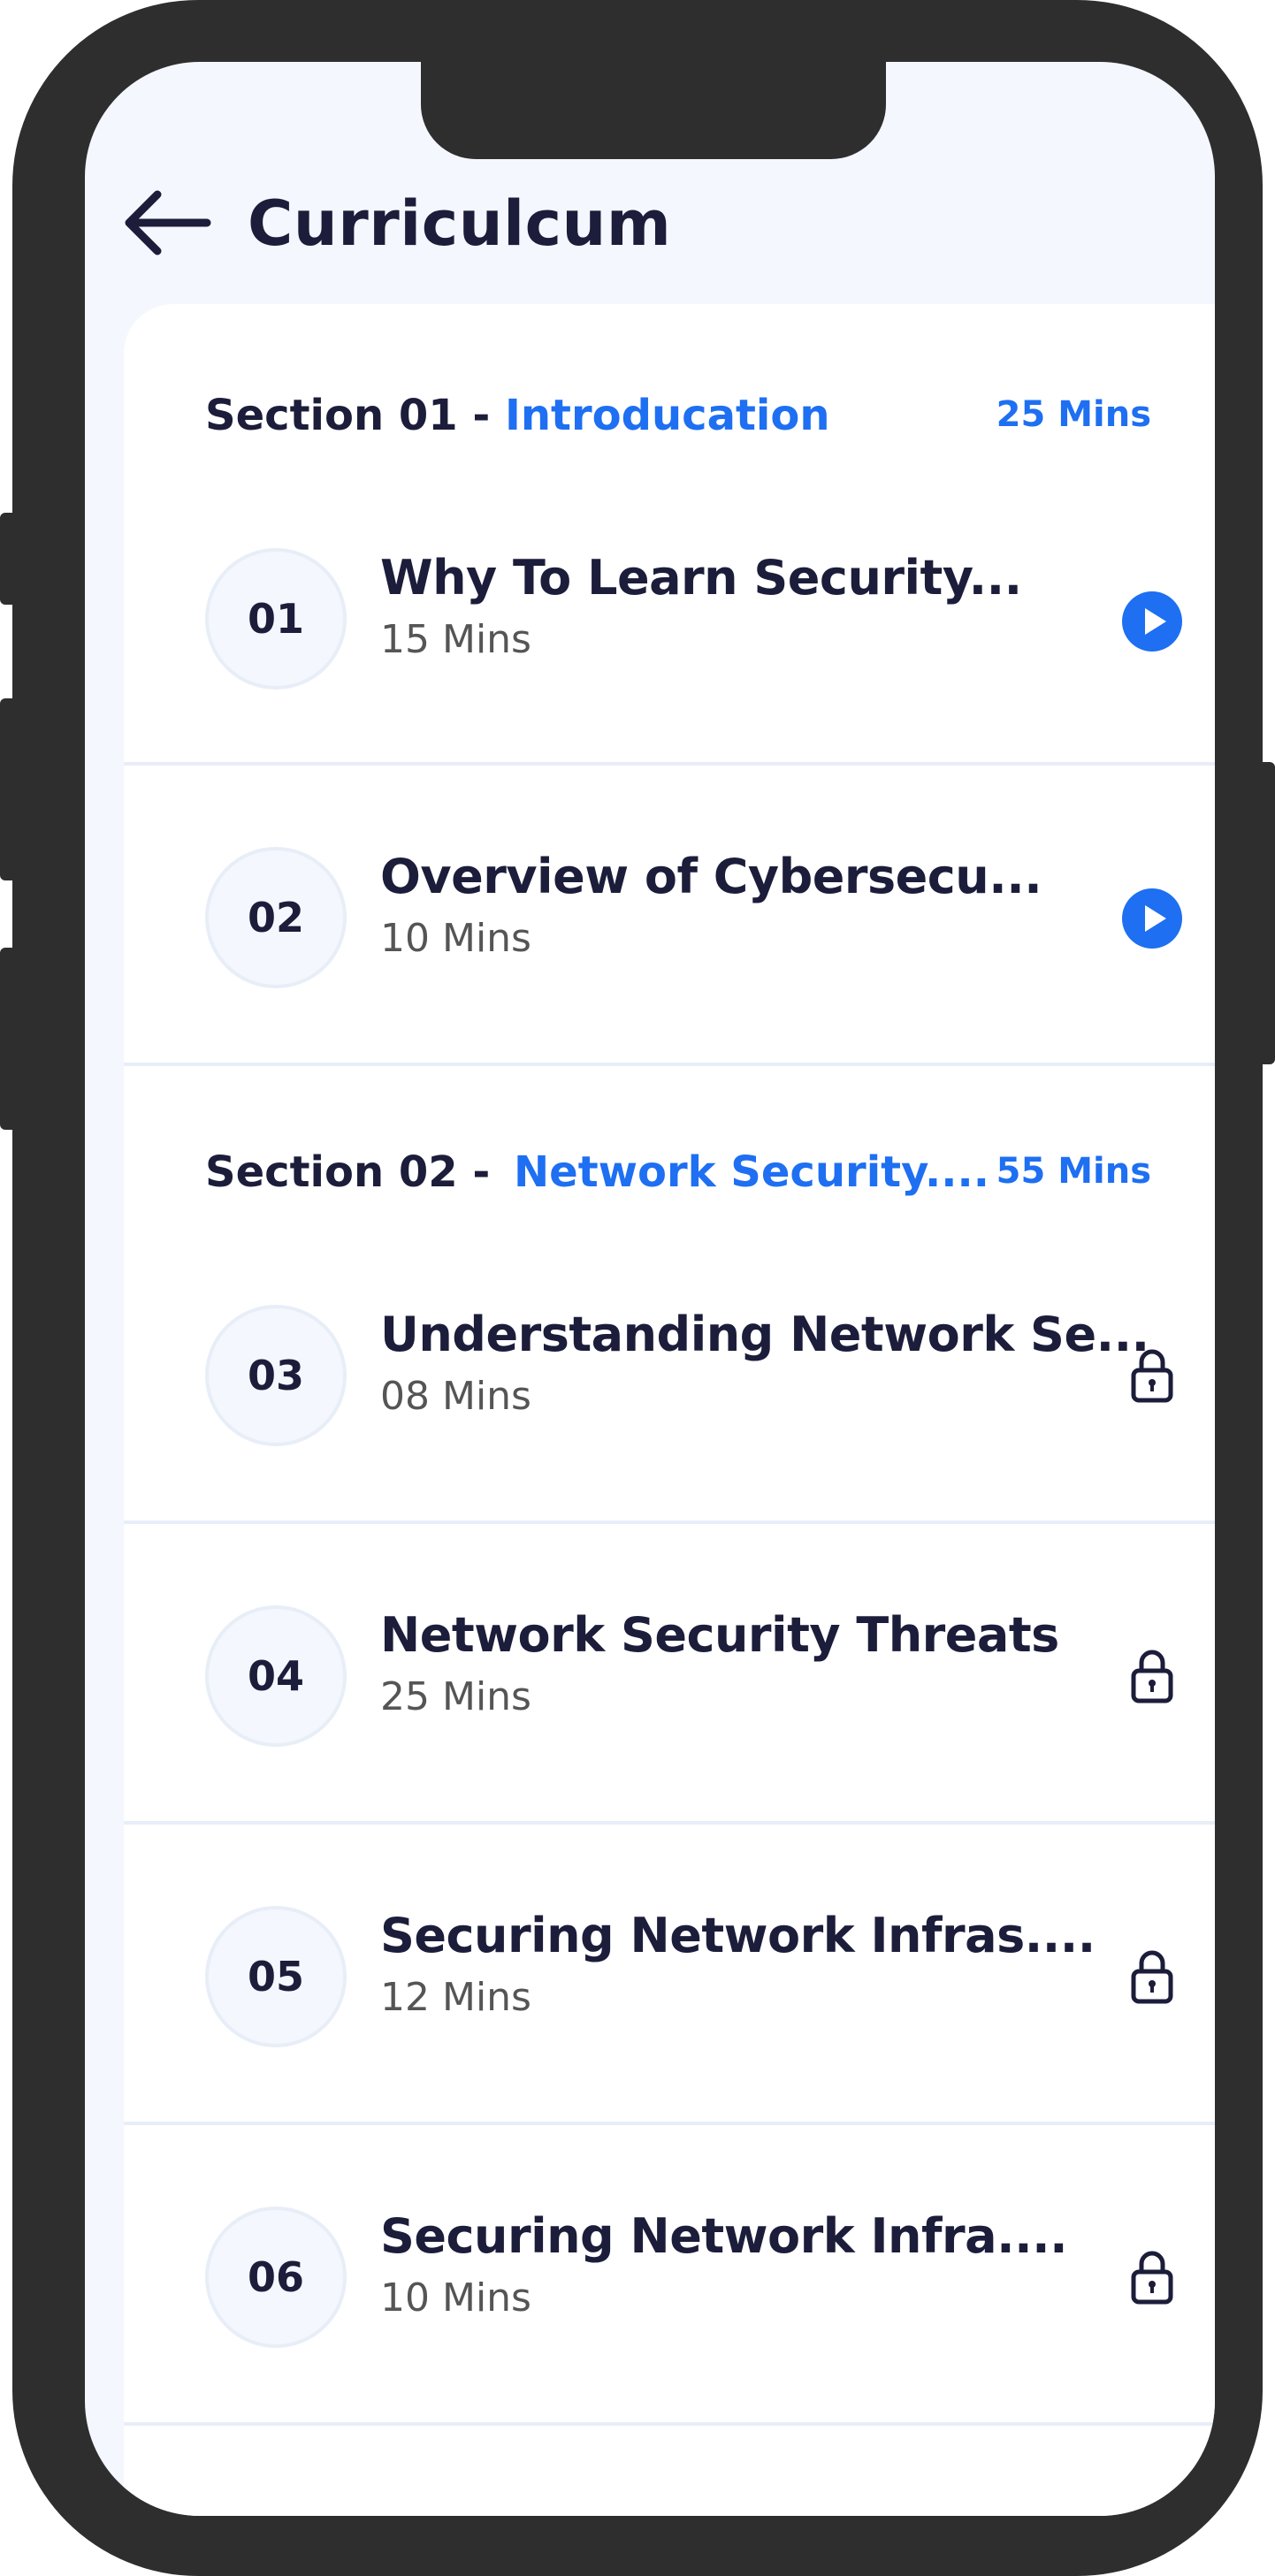 The width and height of the screenshot is (1275, 2576). Describe the element at coordinates (455, 1997) in the screenshot. I see `lesson-duration: 12 Mins` at that location.